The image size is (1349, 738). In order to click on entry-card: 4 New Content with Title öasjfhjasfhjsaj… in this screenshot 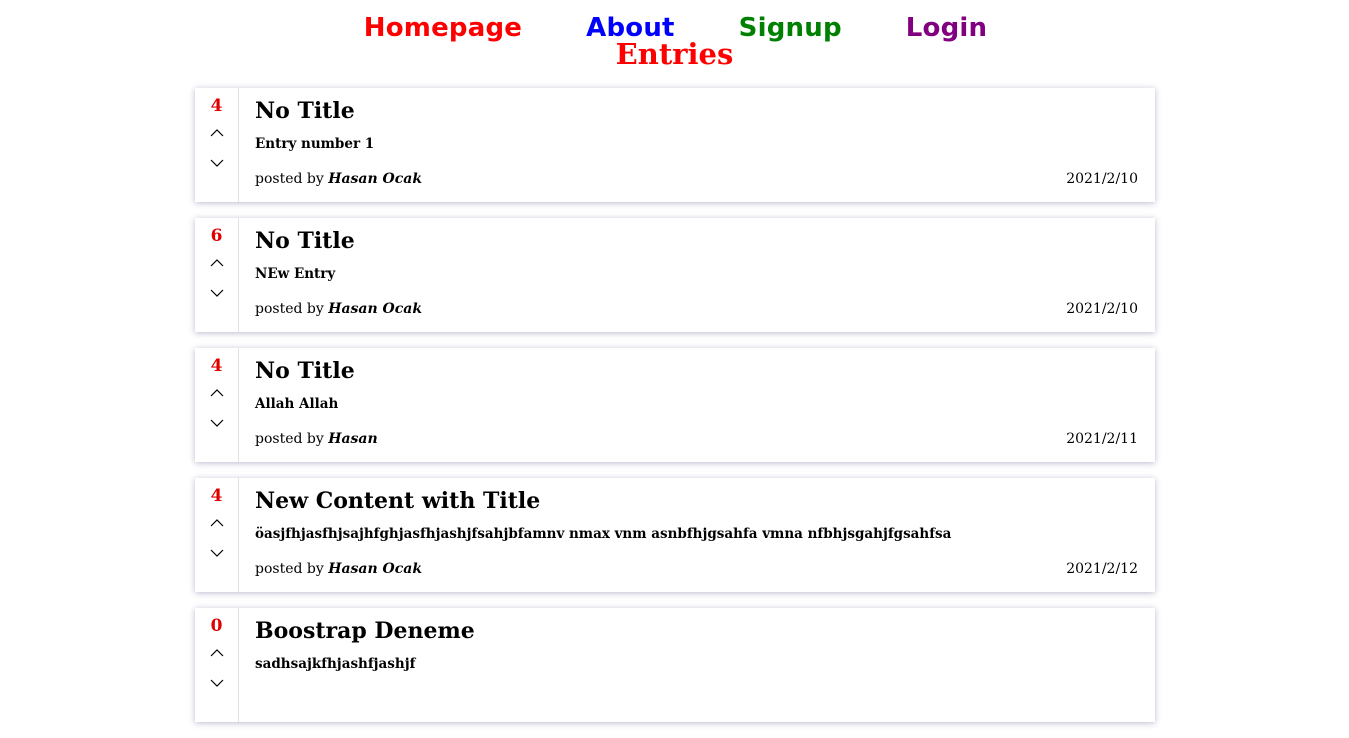, I will do `click(675, 535)`.